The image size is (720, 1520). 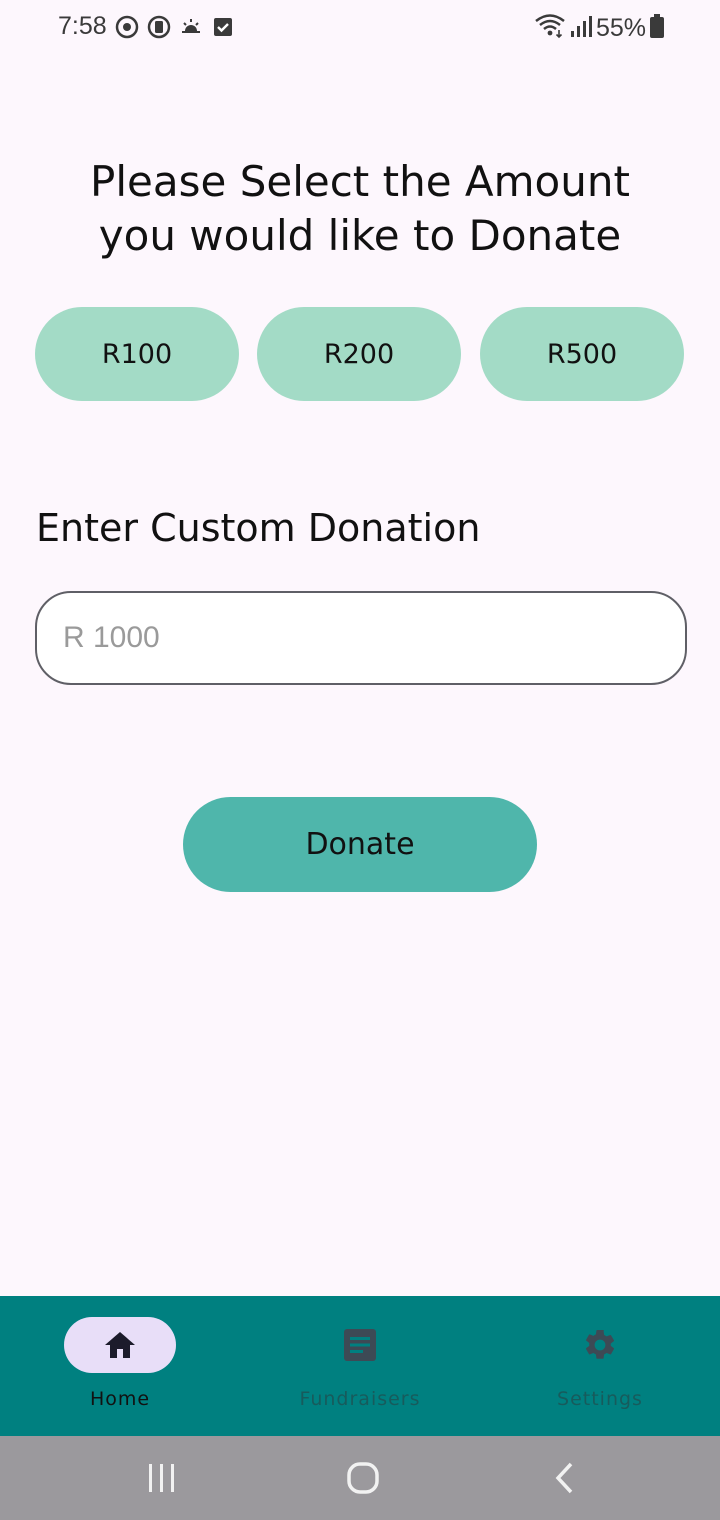 I want to click on preset-r100-button: R100, so click(x=137, y=354).